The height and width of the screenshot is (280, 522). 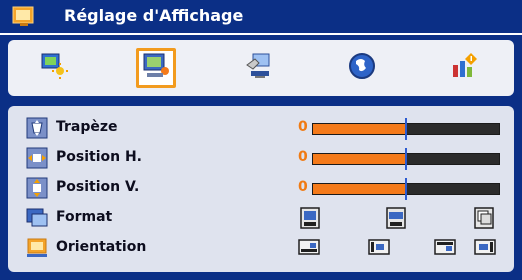 I want to click on setting-row-position-v: Position V. 0, so click(x=261, y=188).